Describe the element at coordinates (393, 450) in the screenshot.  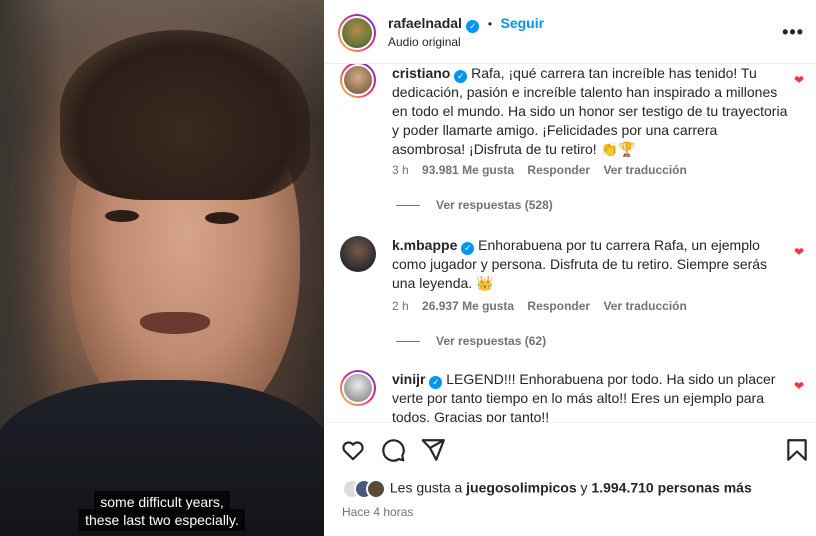
I see `comment-icon` at that location.